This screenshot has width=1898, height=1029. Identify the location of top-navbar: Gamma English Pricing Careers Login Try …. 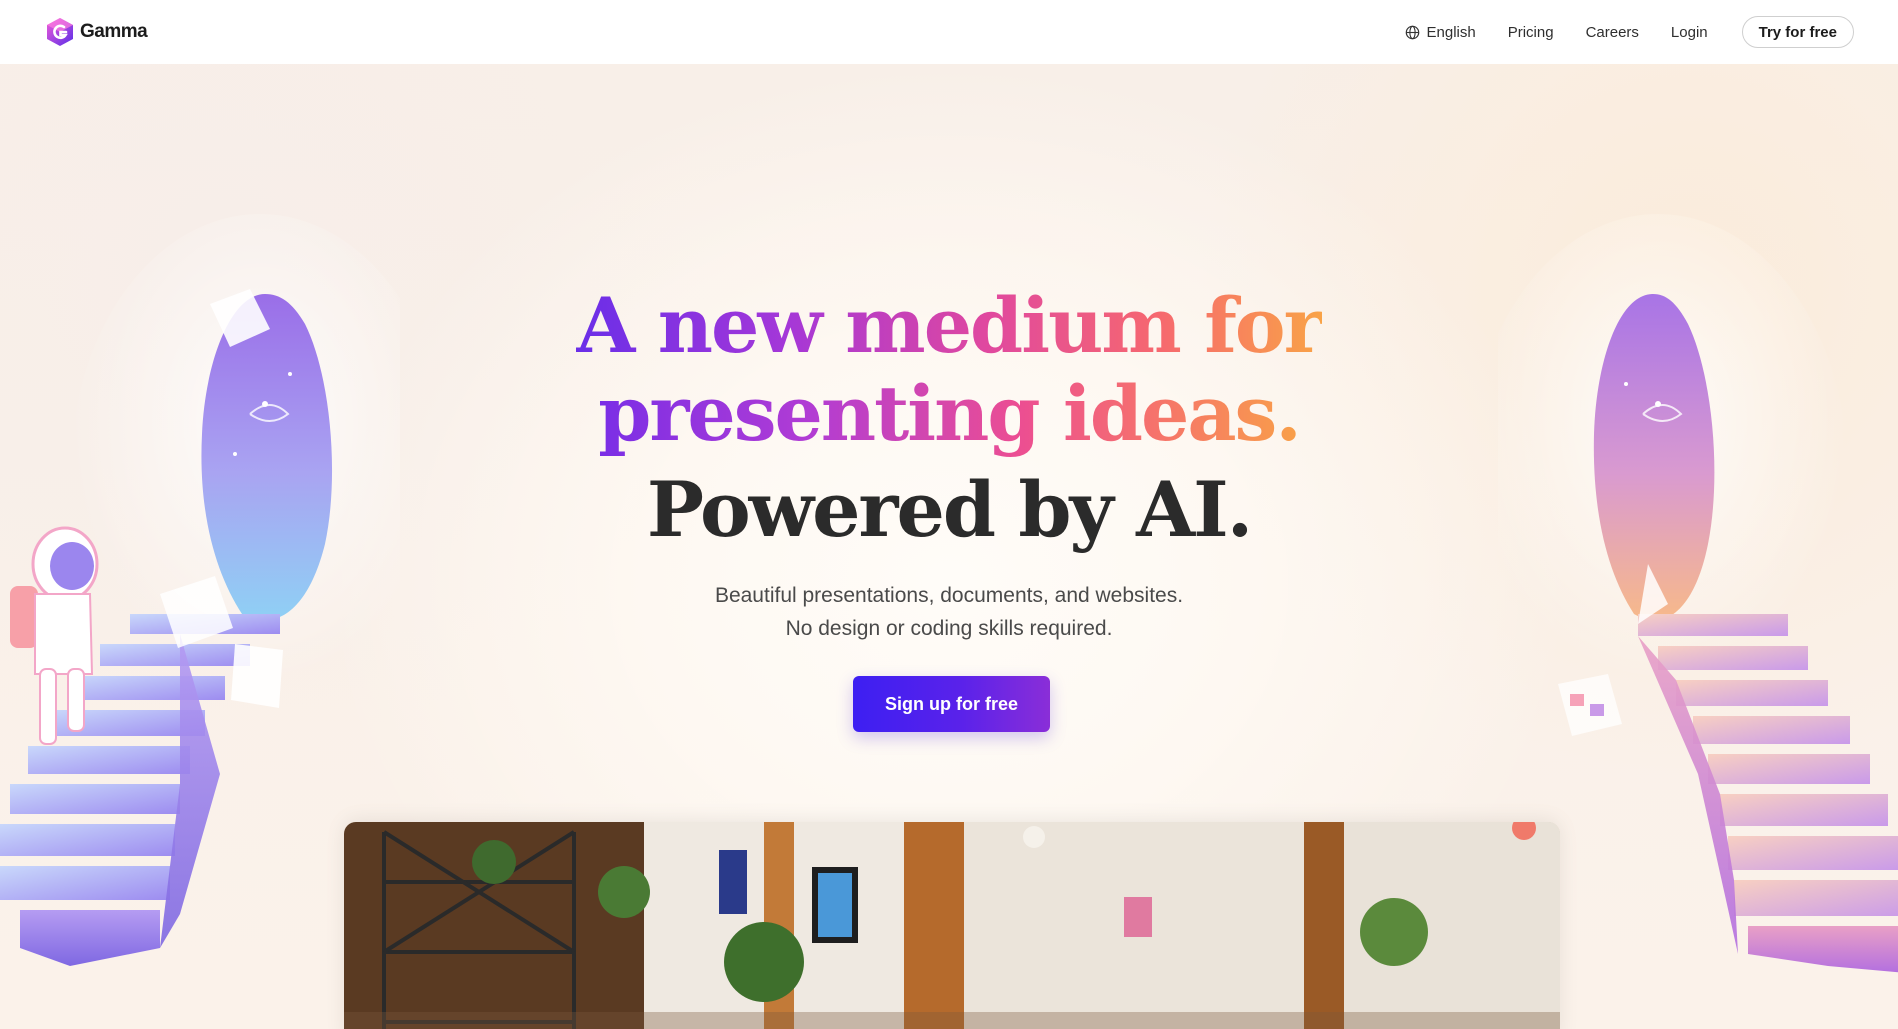
(949, 32).